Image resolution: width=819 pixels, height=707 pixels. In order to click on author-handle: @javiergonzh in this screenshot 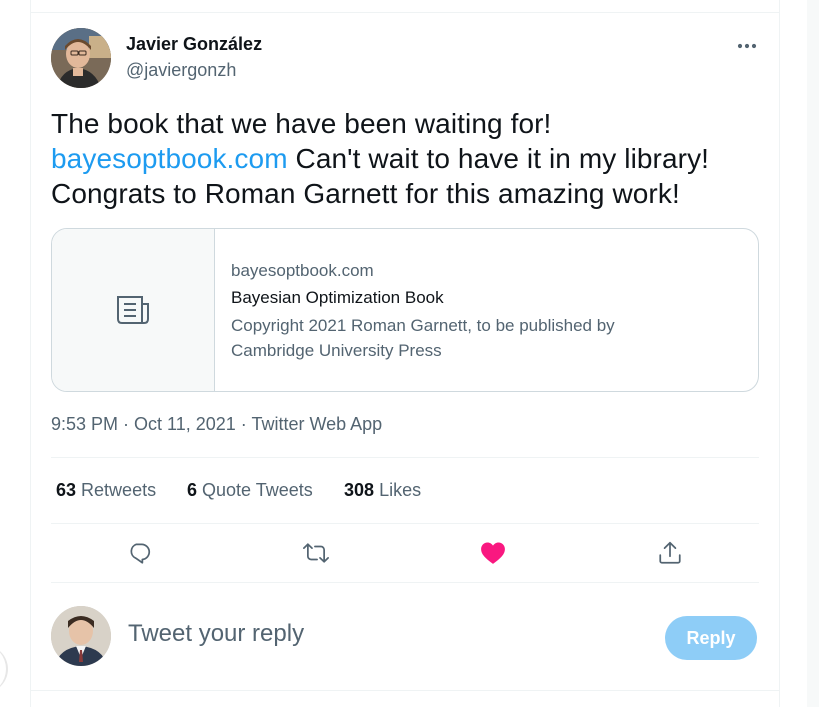, I will do `click(181, 70)`.